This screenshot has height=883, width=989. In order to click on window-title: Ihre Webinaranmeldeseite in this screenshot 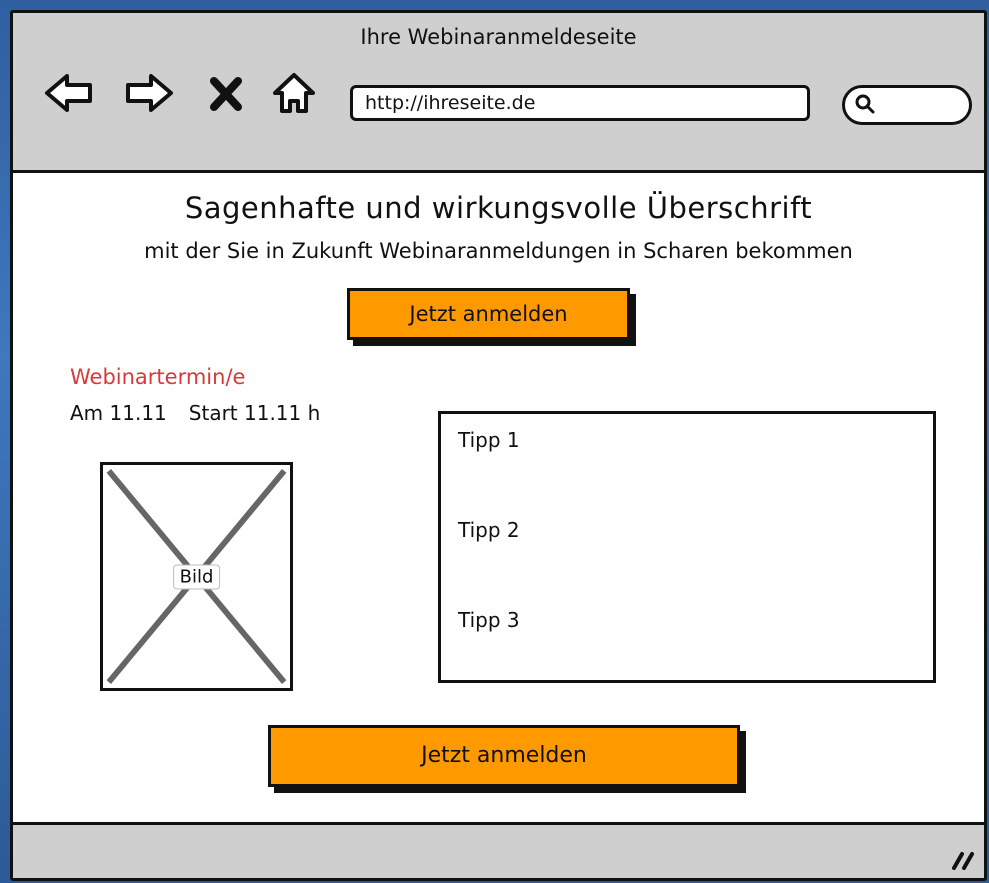, I will do `click(498, 37)`.